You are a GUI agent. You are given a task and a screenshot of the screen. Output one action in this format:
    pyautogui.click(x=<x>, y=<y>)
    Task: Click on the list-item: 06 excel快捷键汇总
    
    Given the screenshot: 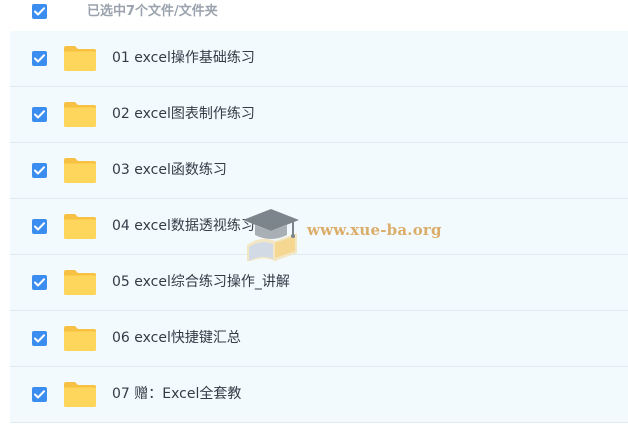 What is the action you would take?
    pyautogui.click(x=319, y=339)
    